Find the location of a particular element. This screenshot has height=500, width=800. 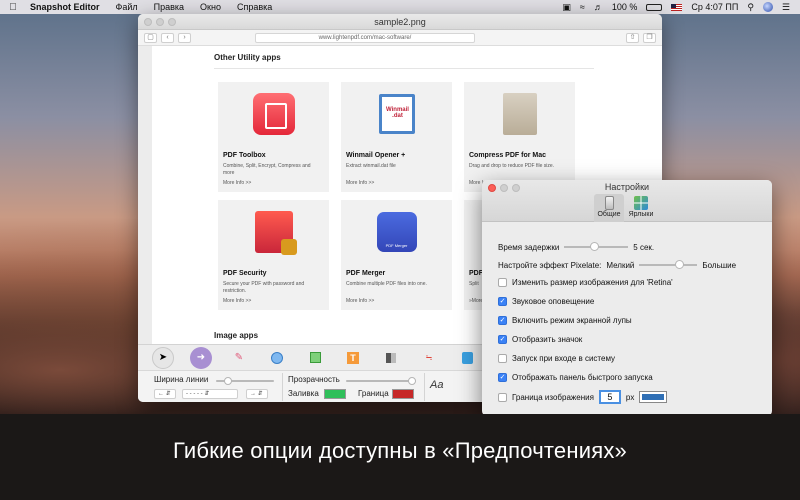

clock: Ср 4:07 ПП is located at coordinates (714, 7).